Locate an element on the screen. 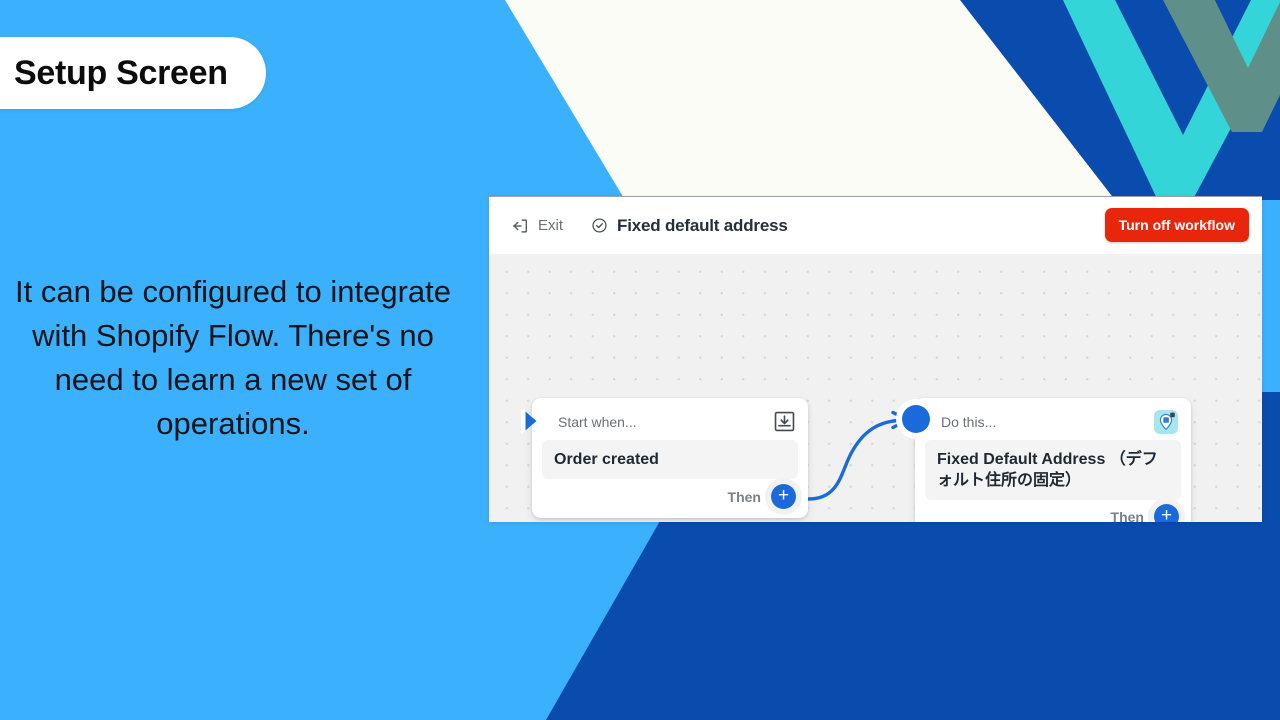 The height and width of the screenshot is (720, 1280). trigger-value-chip: Order created is located at coordinates (670, 459).